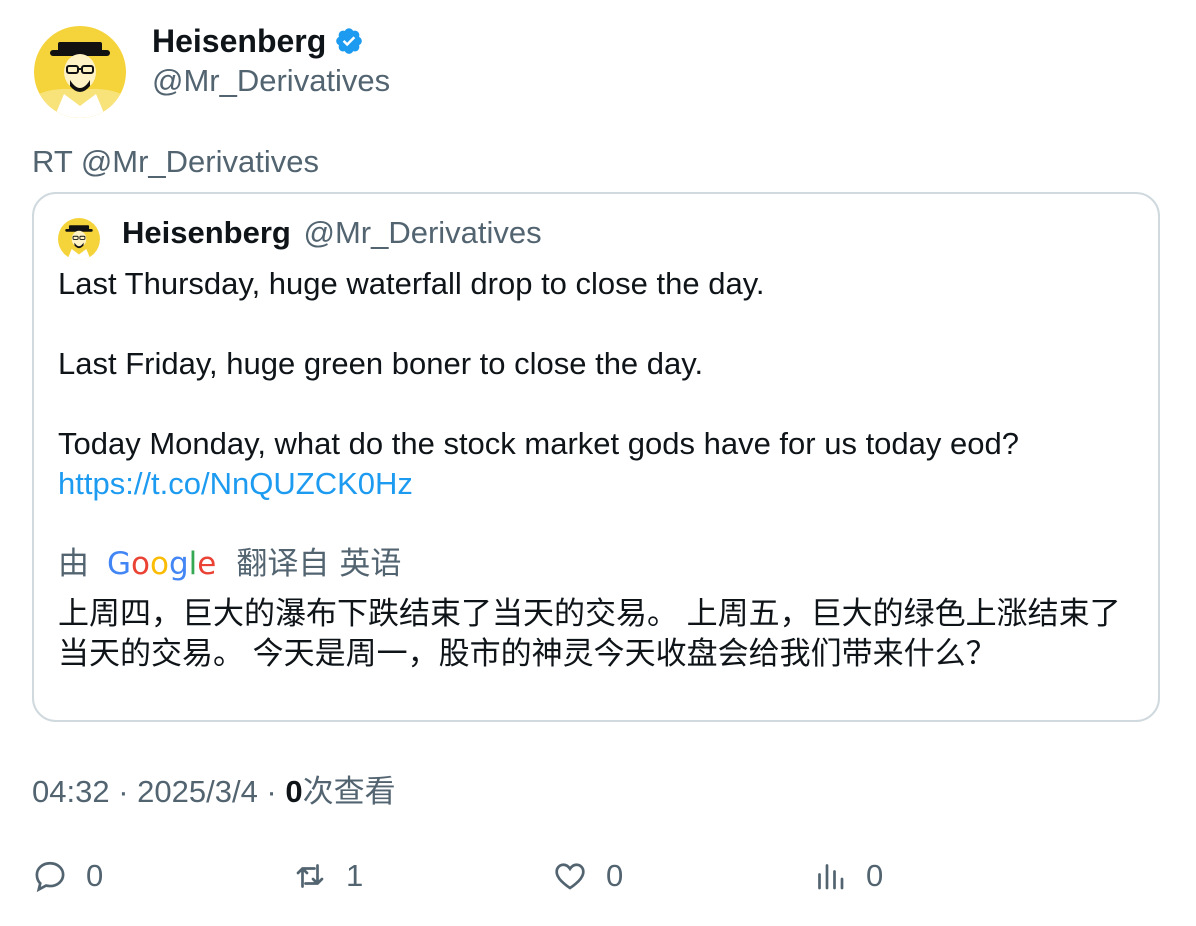 The height and width of the screenshot is (926, 1196). I want to click on quoted-author-display-name: Heisenberg, so click(206, 232).